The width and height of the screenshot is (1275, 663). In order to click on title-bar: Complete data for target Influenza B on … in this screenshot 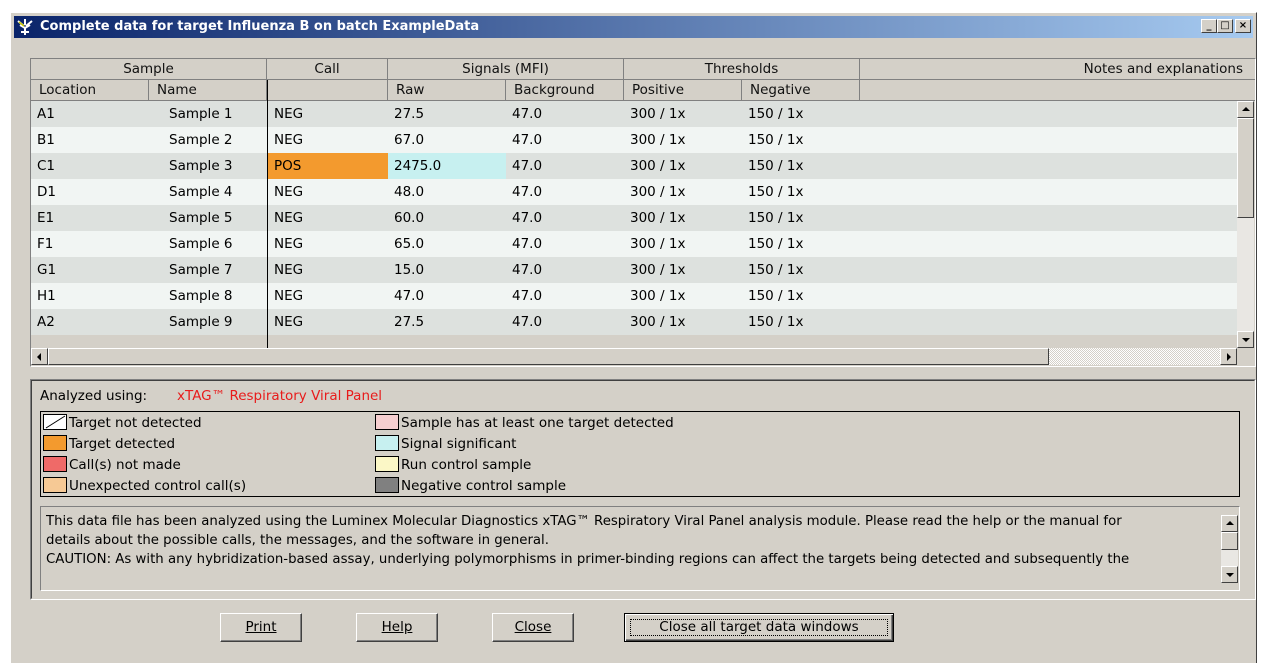, I will do `click(633, 27)`.